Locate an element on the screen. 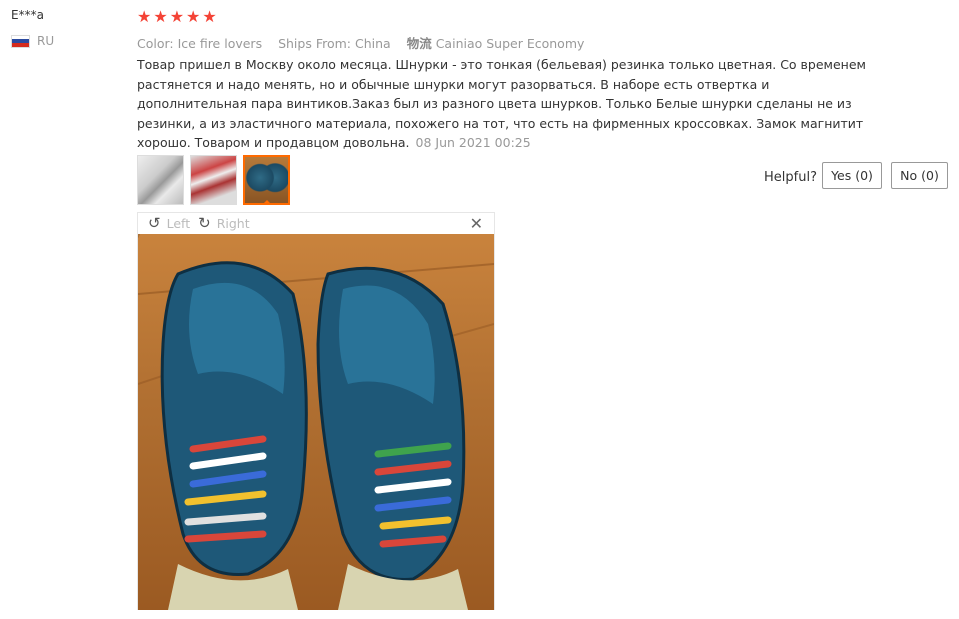  helpful-yes-button: Yes (0) is located at coordinates (852, 175).